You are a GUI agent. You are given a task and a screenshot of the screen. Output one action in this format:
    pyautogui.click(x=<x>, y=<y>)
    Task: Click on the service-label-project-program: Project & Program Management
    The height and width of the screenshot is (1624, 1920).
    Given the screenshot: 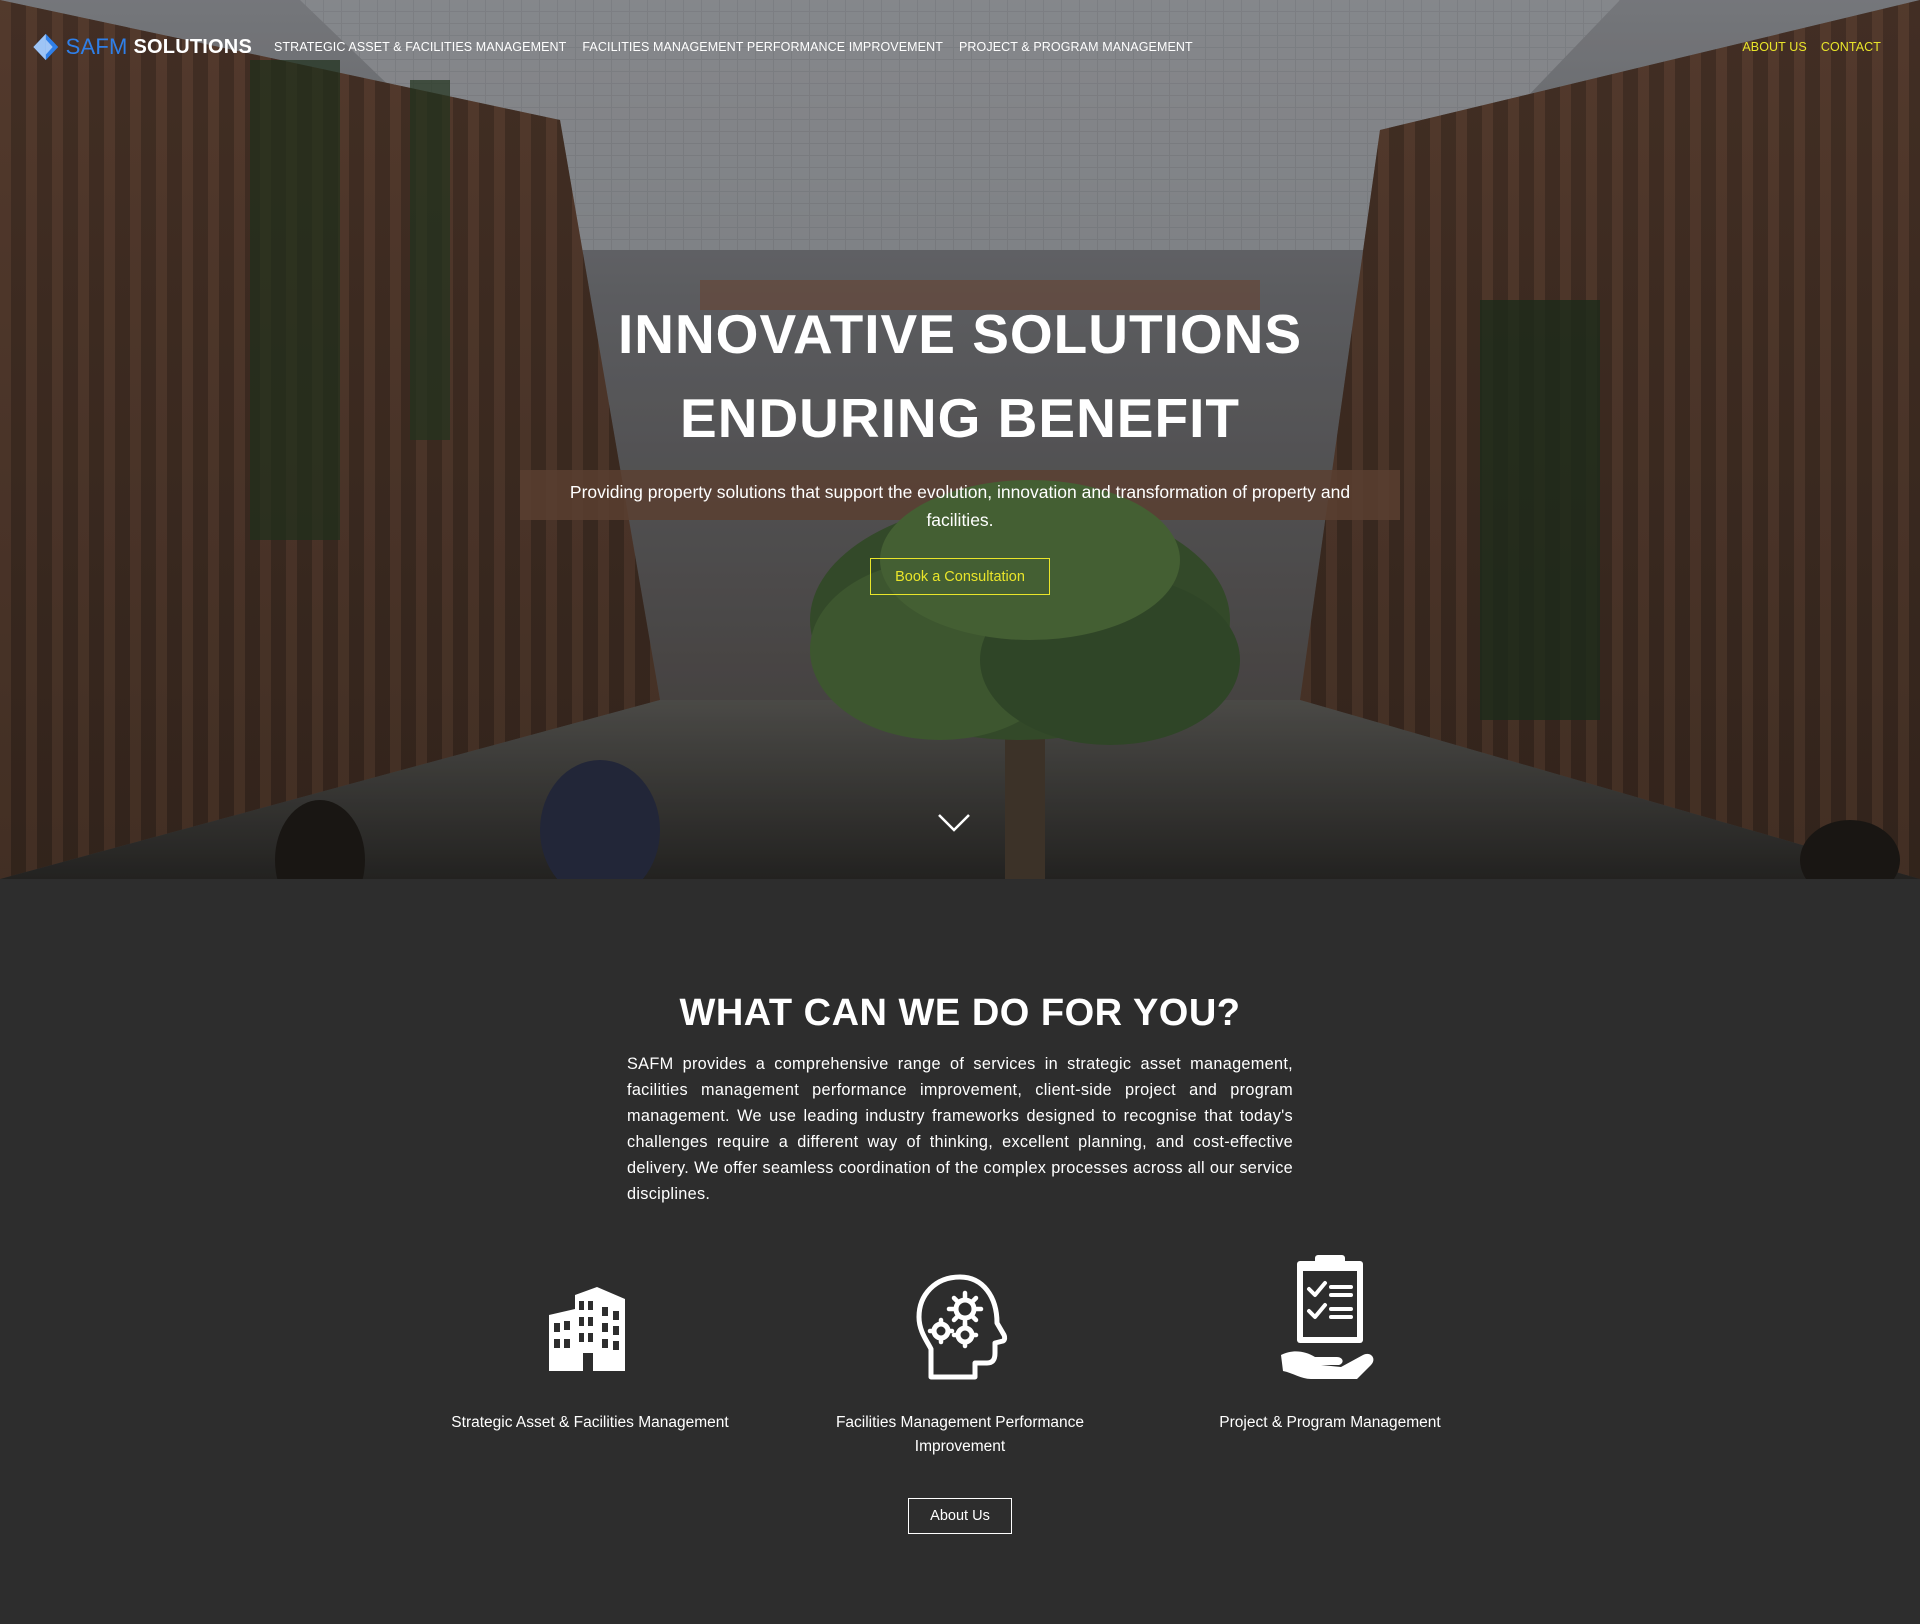 What is the action you would take?
    pyautogui.click(x=1330, y=1422)
    